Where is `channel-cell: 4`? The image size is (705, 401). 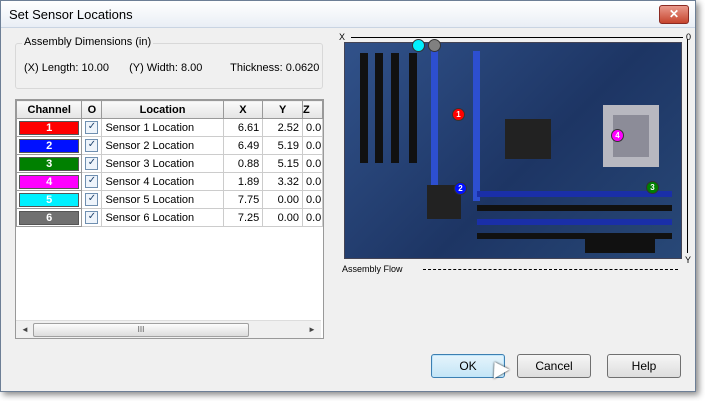 channel-cell: 4 is located at coordinates (49, 181).